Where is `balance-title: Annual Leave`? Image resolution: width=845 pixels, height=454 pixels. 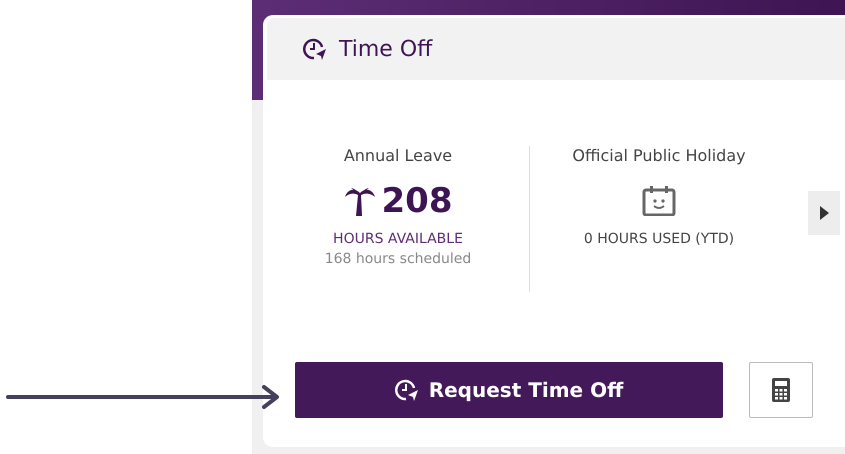
balance-title: Annual Leave is located at coordinates (398, 155).